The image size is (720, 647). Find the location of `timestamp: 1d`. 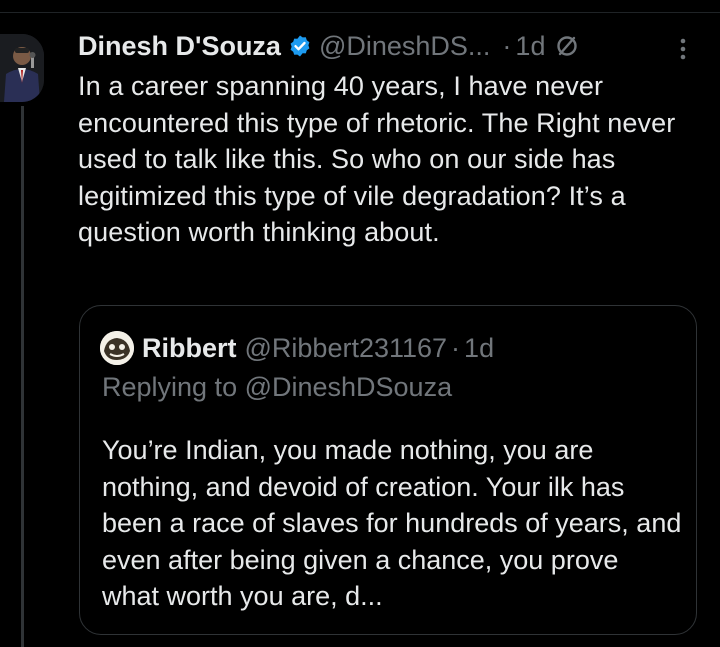

timestamp: 1d is located at coordinates (530, 46).